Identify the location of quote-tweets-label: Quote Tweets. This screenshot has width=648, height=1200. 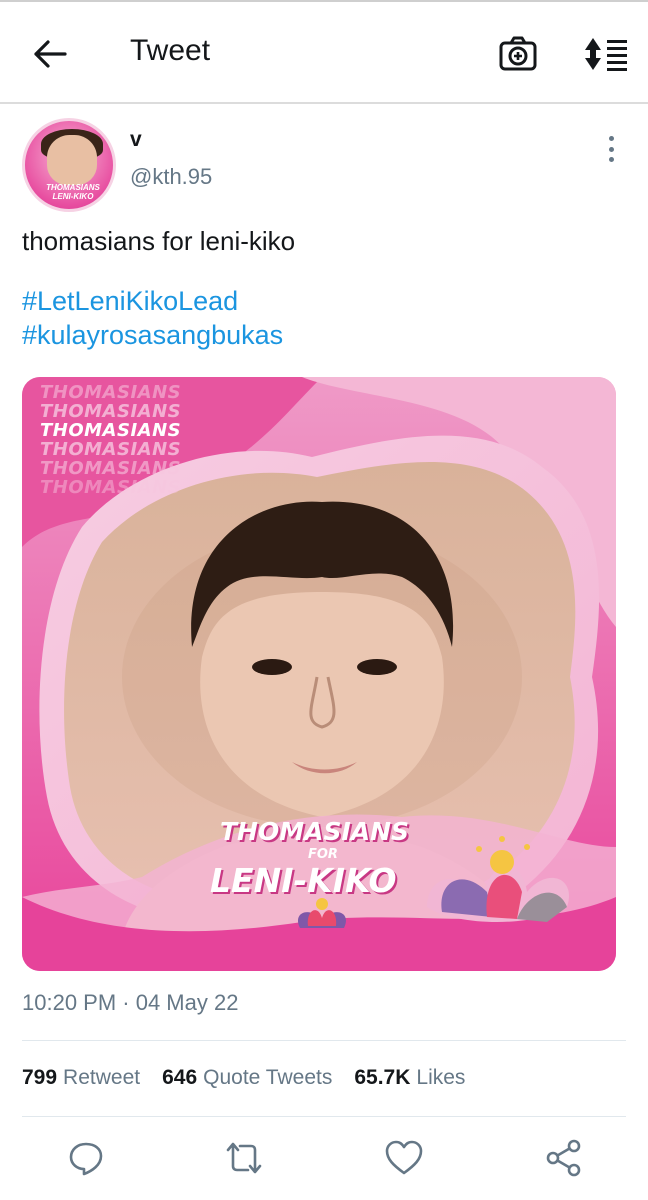
(268, 1077).